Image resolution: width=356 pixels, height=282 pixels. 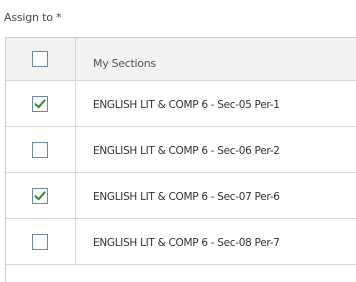 I want to click on section-label: ENGLISH LIT & COMP 6 - Sec-06 Per-2, so click(x=186, y=151).